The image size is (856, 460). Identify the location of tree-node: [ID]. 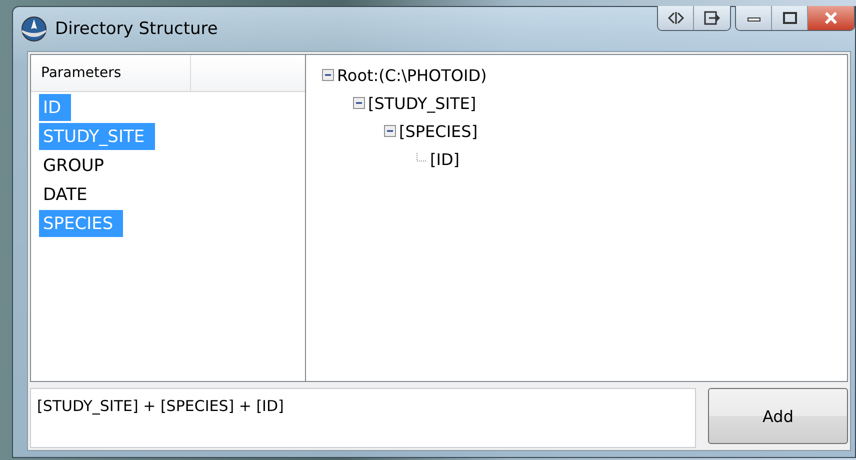
(445, 159).